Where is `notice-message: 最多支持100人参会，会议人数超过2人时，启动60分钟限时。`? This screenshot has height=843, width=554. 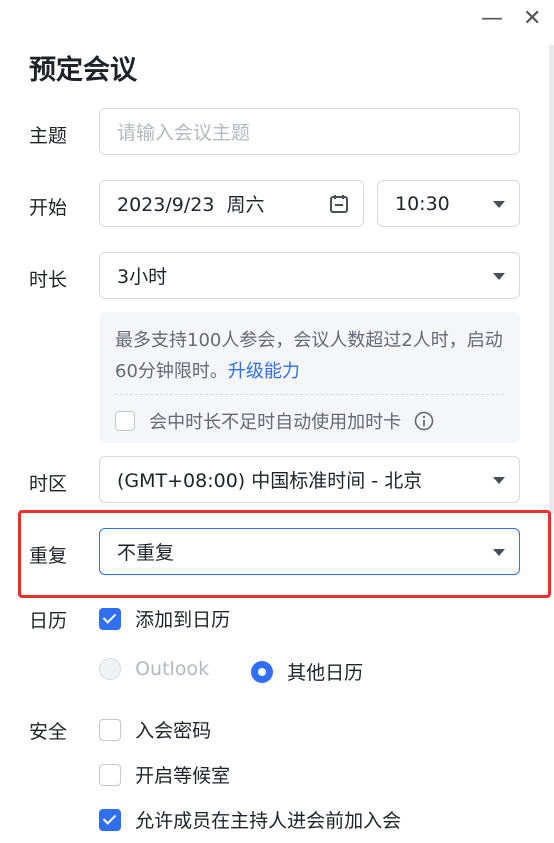
notice-message: 最多支持100人参会，会议人数超过2人时，启动60分钟限时。 is located at coordinates (309, 356).